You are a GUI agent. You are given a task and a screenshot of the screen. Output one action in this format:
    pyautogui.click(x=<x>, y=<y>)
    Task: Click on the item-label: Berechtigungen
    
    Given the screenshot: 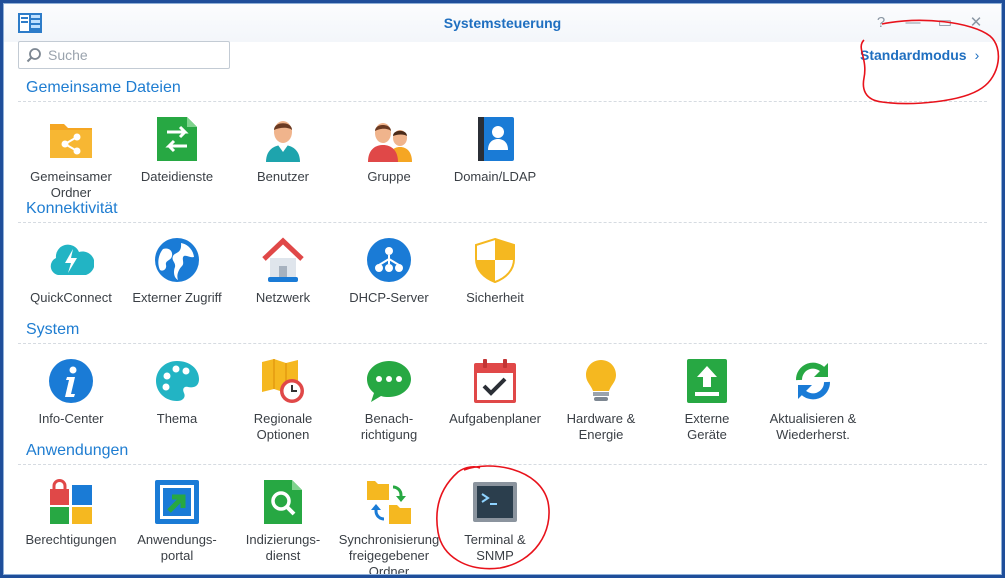 What is the action you would take?
    pyautogui.click(x=71, y=539)
    